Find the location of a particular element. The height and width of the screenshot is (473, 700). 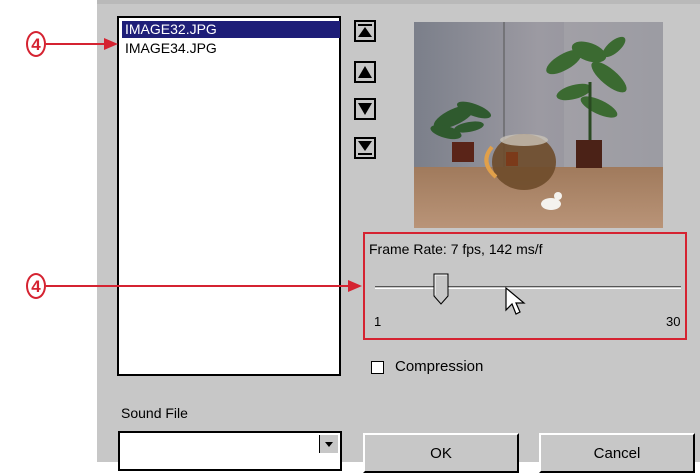

move-down-icon is located at coordinates (365, 109).